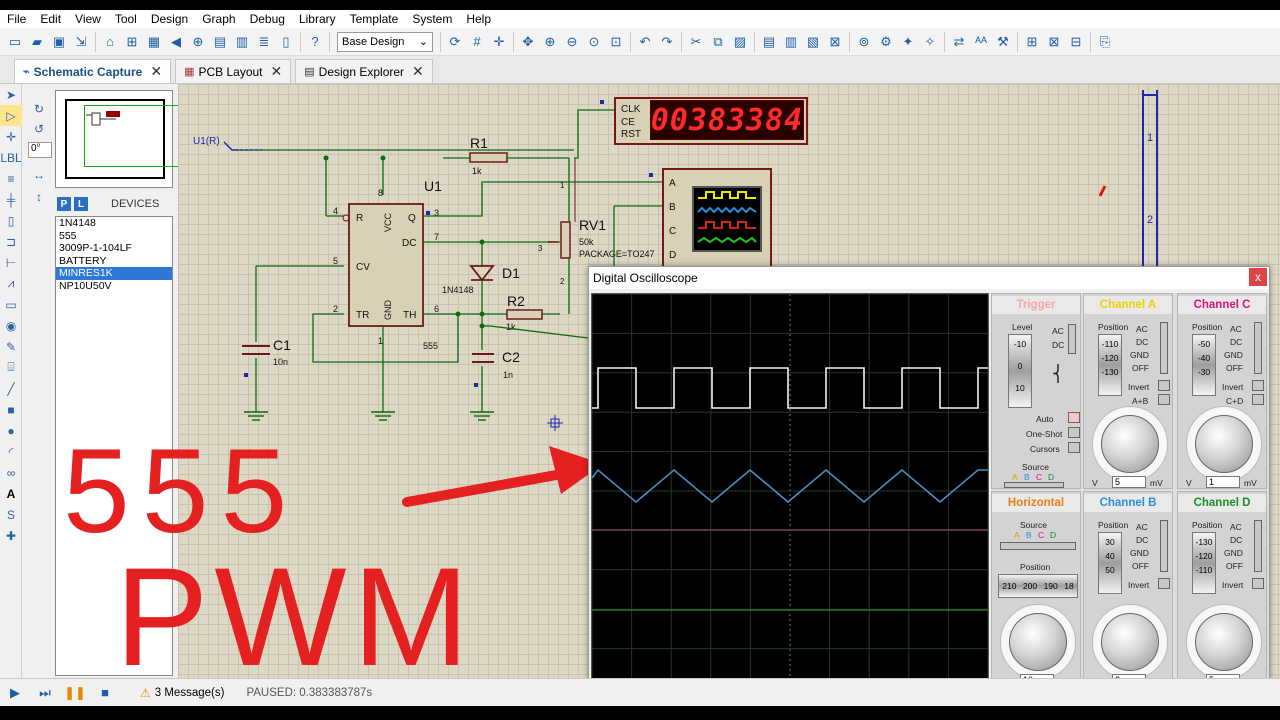 This screenshot has width=1280, height=720. What do you see at coordinates (132, 42) in the screenshot?
I see `schematic-icon: ⊞` at bounding box center [132, 42].